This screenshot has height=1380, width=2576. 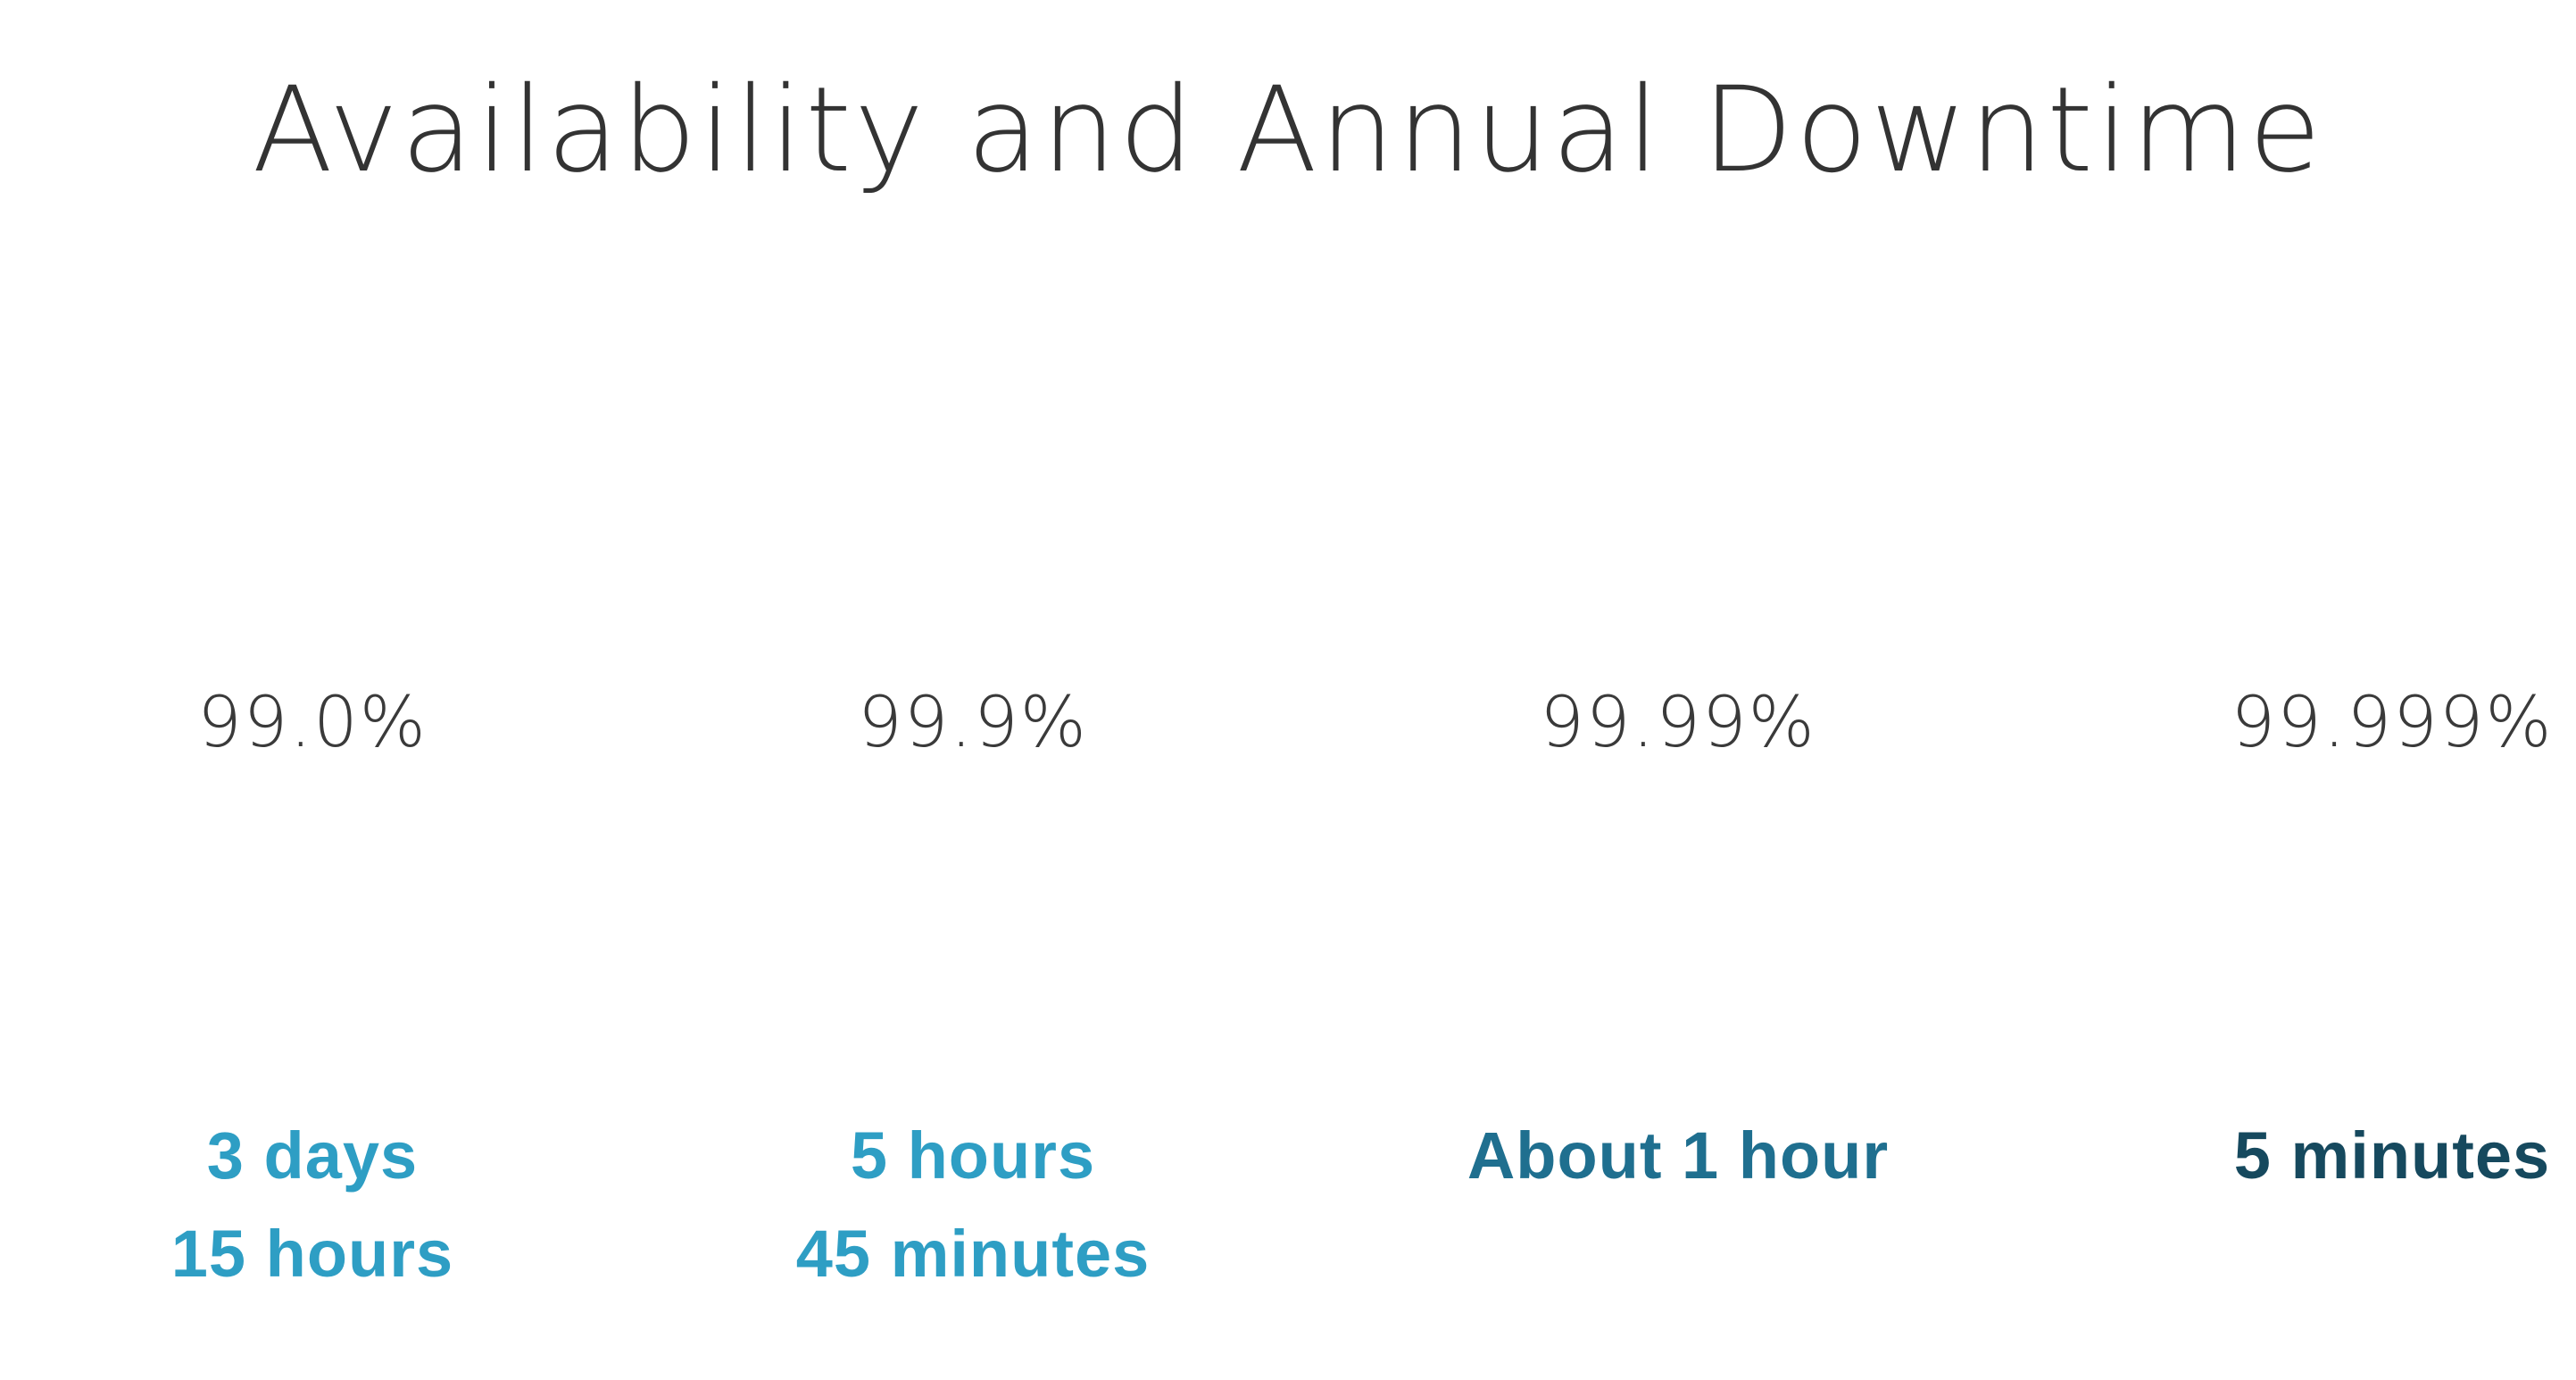 I want to click on availability-value: 99.9%, so click(x=973, y=723).